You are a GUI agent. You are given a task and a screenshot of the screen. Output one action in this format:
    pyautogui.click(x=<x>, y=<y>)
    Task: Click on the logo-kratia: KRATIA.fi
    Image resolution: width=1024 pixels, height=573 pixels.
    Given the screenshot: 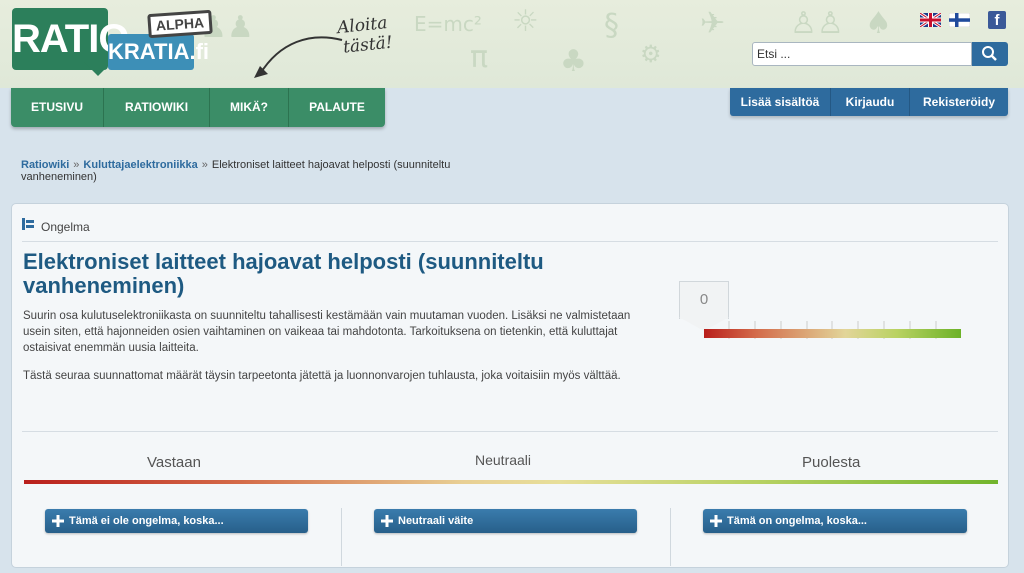 What is the action you would take?
    pyautogui.click(x=158, y=52)
    